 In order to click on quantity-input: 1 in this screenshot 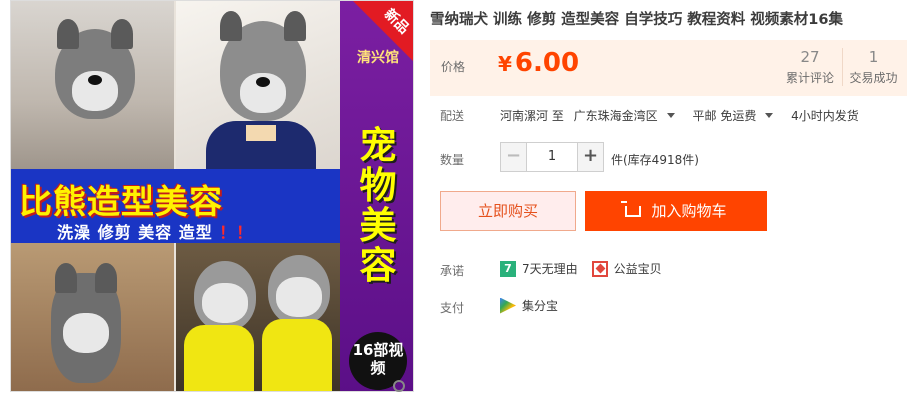, I will do `click(552, 157)`.